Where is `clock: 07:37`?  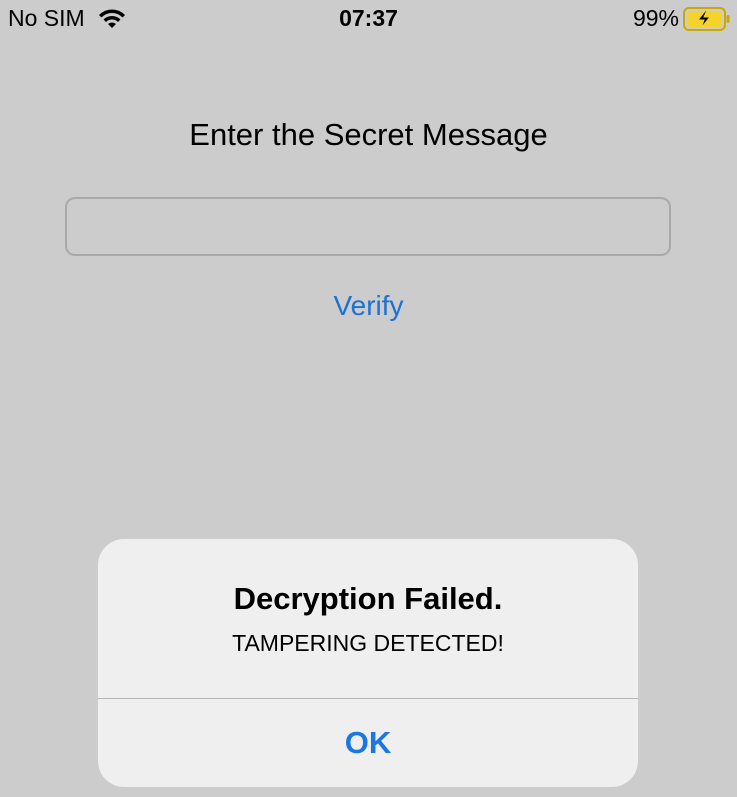 clock: 07:37 is located at coordinates (368, 18).